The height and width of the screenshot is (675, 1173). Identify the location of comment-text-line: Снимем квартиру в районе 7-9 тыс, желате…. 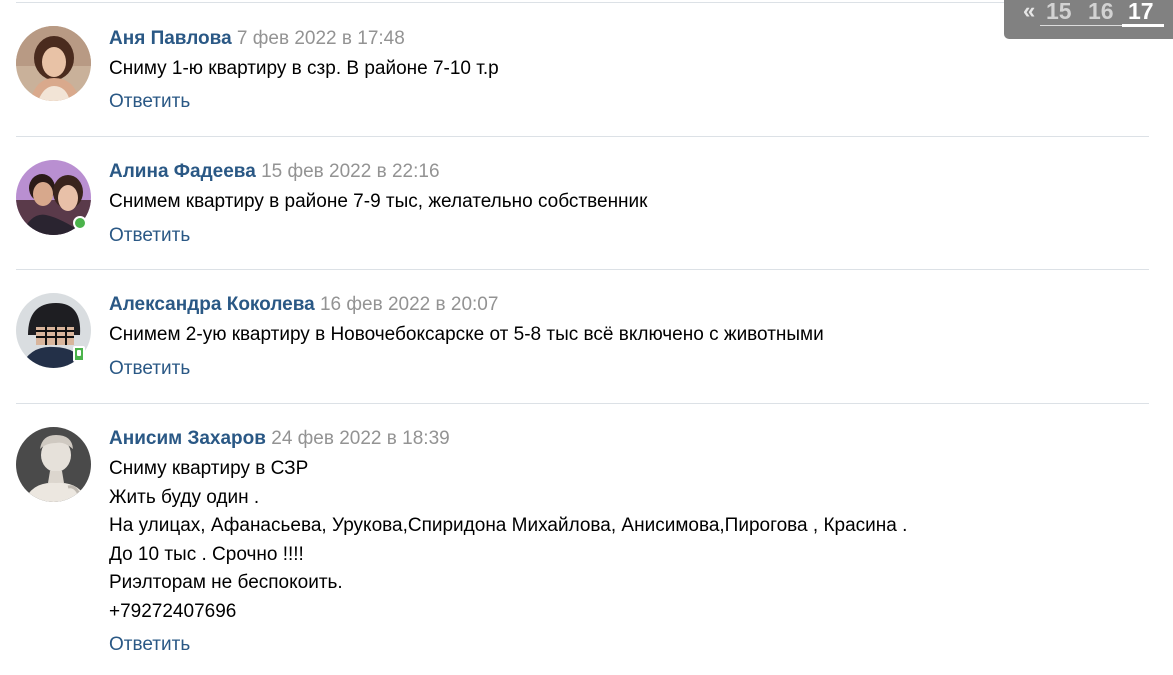
(378, 201).